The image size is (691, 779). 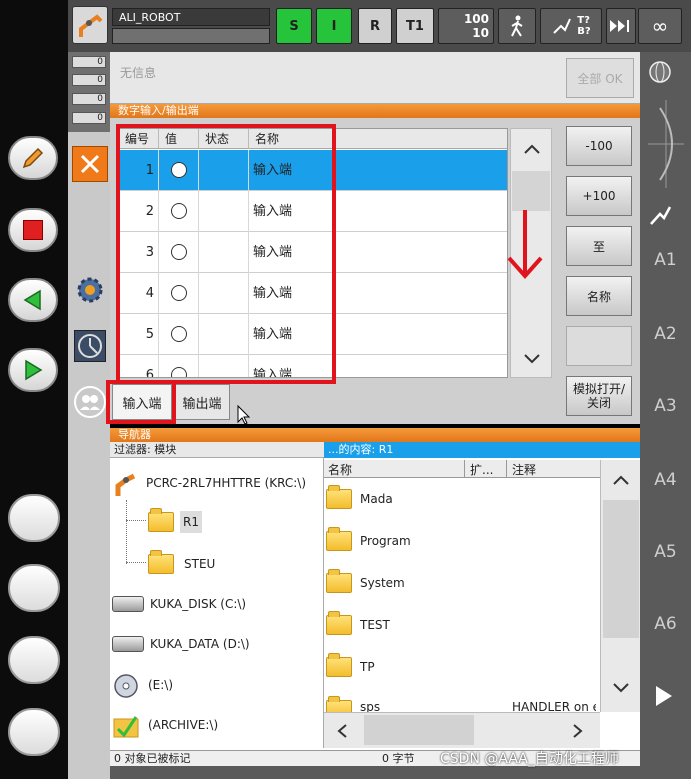 What do you see at coordinates (181, 564) in the screenshot?
I see `tree-item-steu: STEU` at bounding box center [181, 564].